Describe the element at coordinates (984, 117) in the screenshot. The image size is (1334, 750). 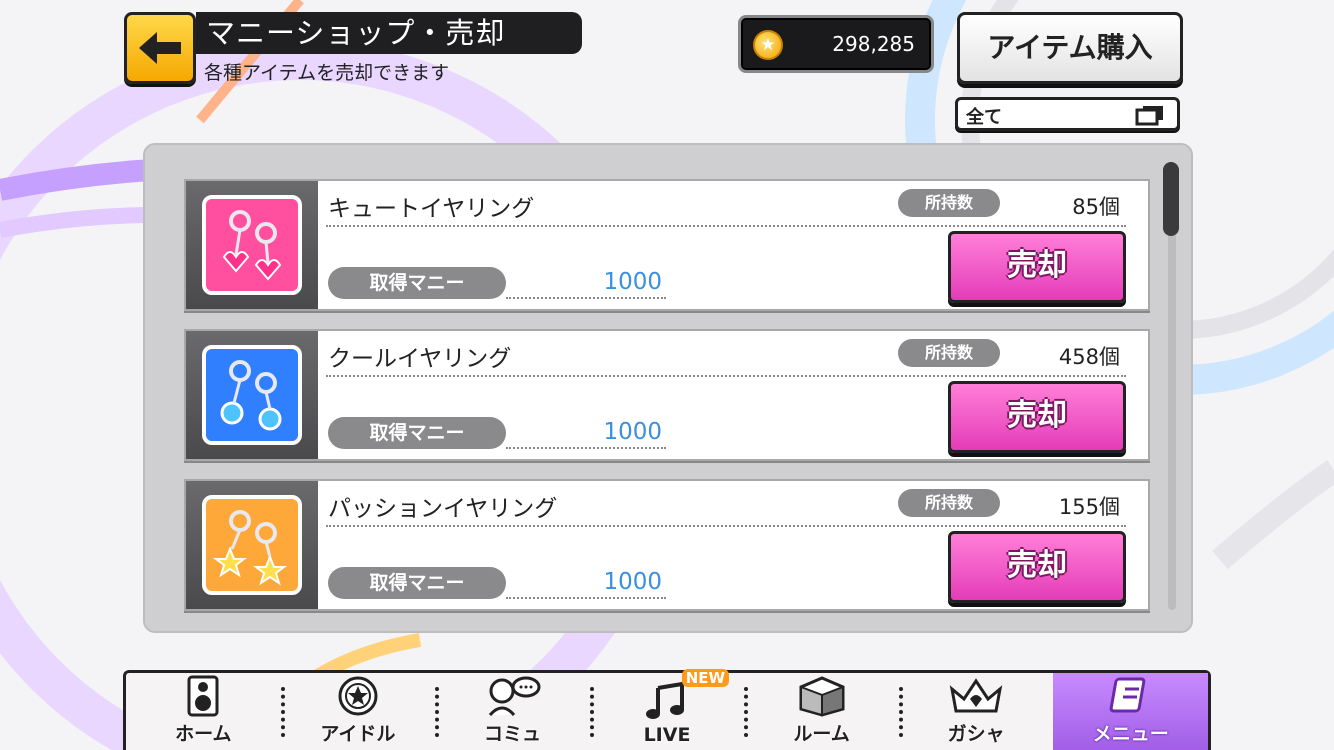
I see `filter-label: 全て` at that location.